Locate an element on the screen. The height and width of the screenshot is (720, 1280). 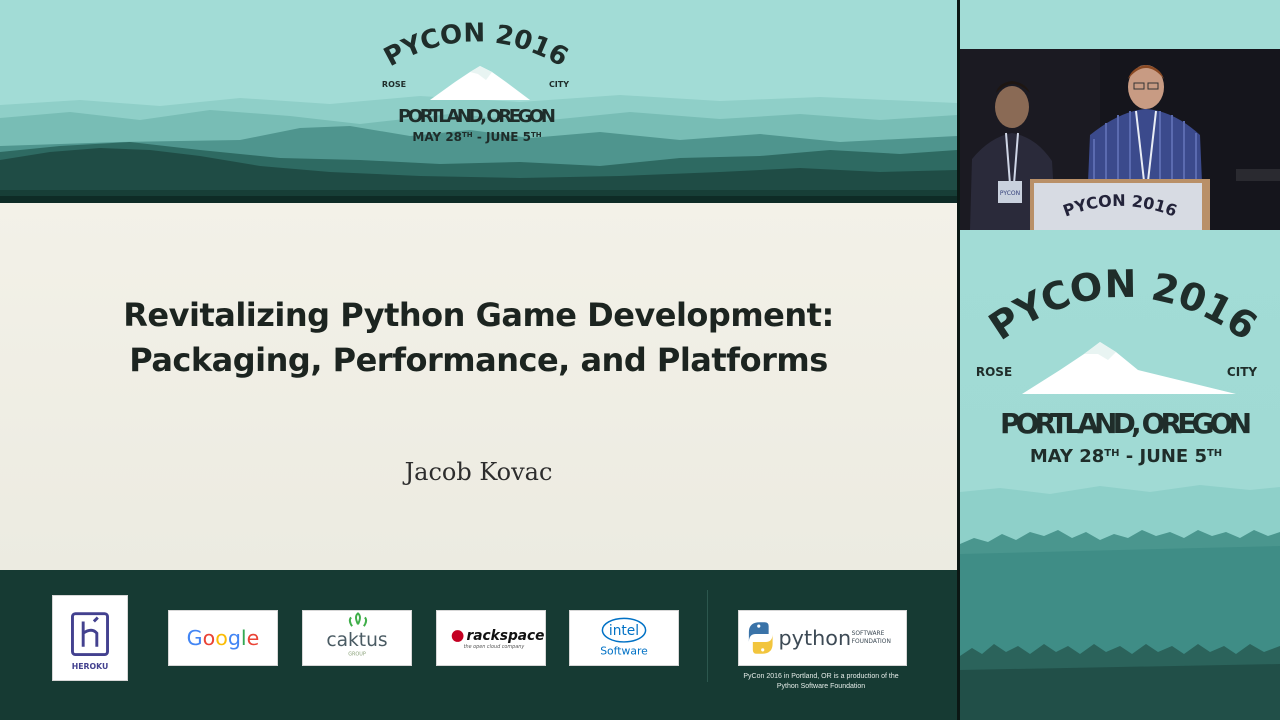
python-software-foundation-logo: python SOFTWARE FOUNDATION is located at coordinates (822, 638).